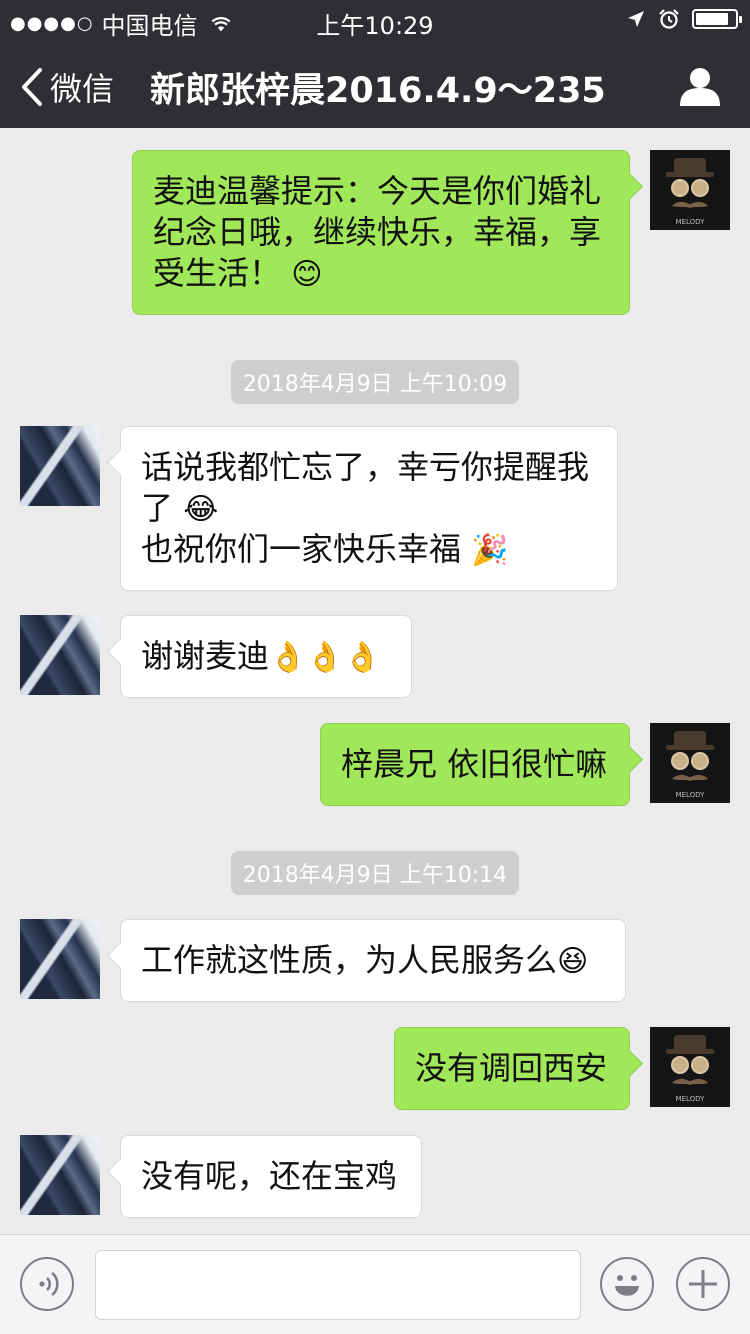  I want to click on timestamp-label: 2018年4月9日 上午10:14, so click(375, 873).